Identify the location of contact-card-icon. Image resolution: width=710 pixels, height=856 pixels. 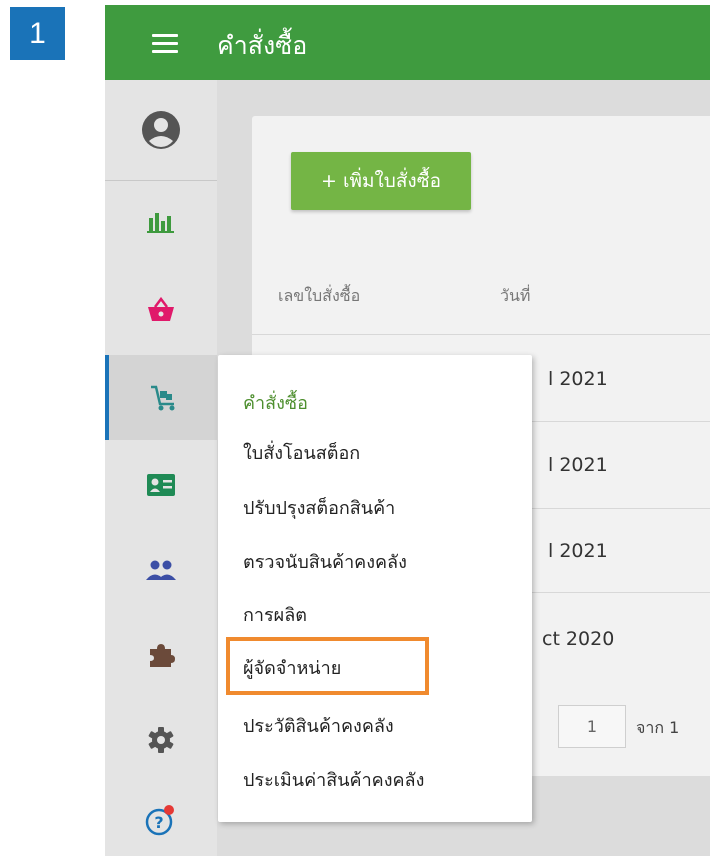
(161, 485).